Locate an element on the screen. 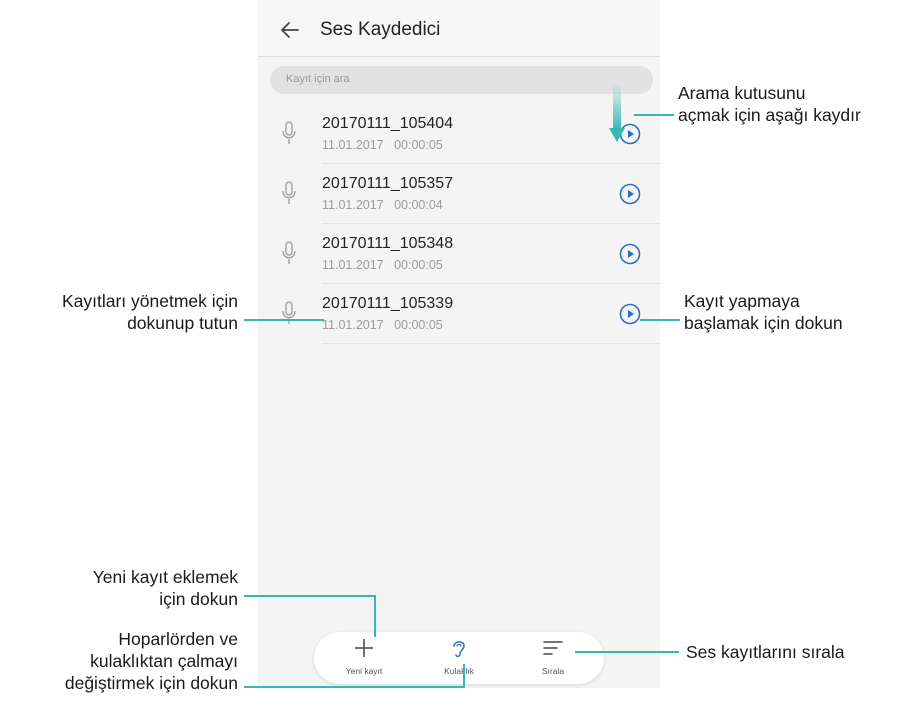 This screenshot has width=917, height=709. callout-line: değiştirmek için dokun is located at coordinates (151, 683).